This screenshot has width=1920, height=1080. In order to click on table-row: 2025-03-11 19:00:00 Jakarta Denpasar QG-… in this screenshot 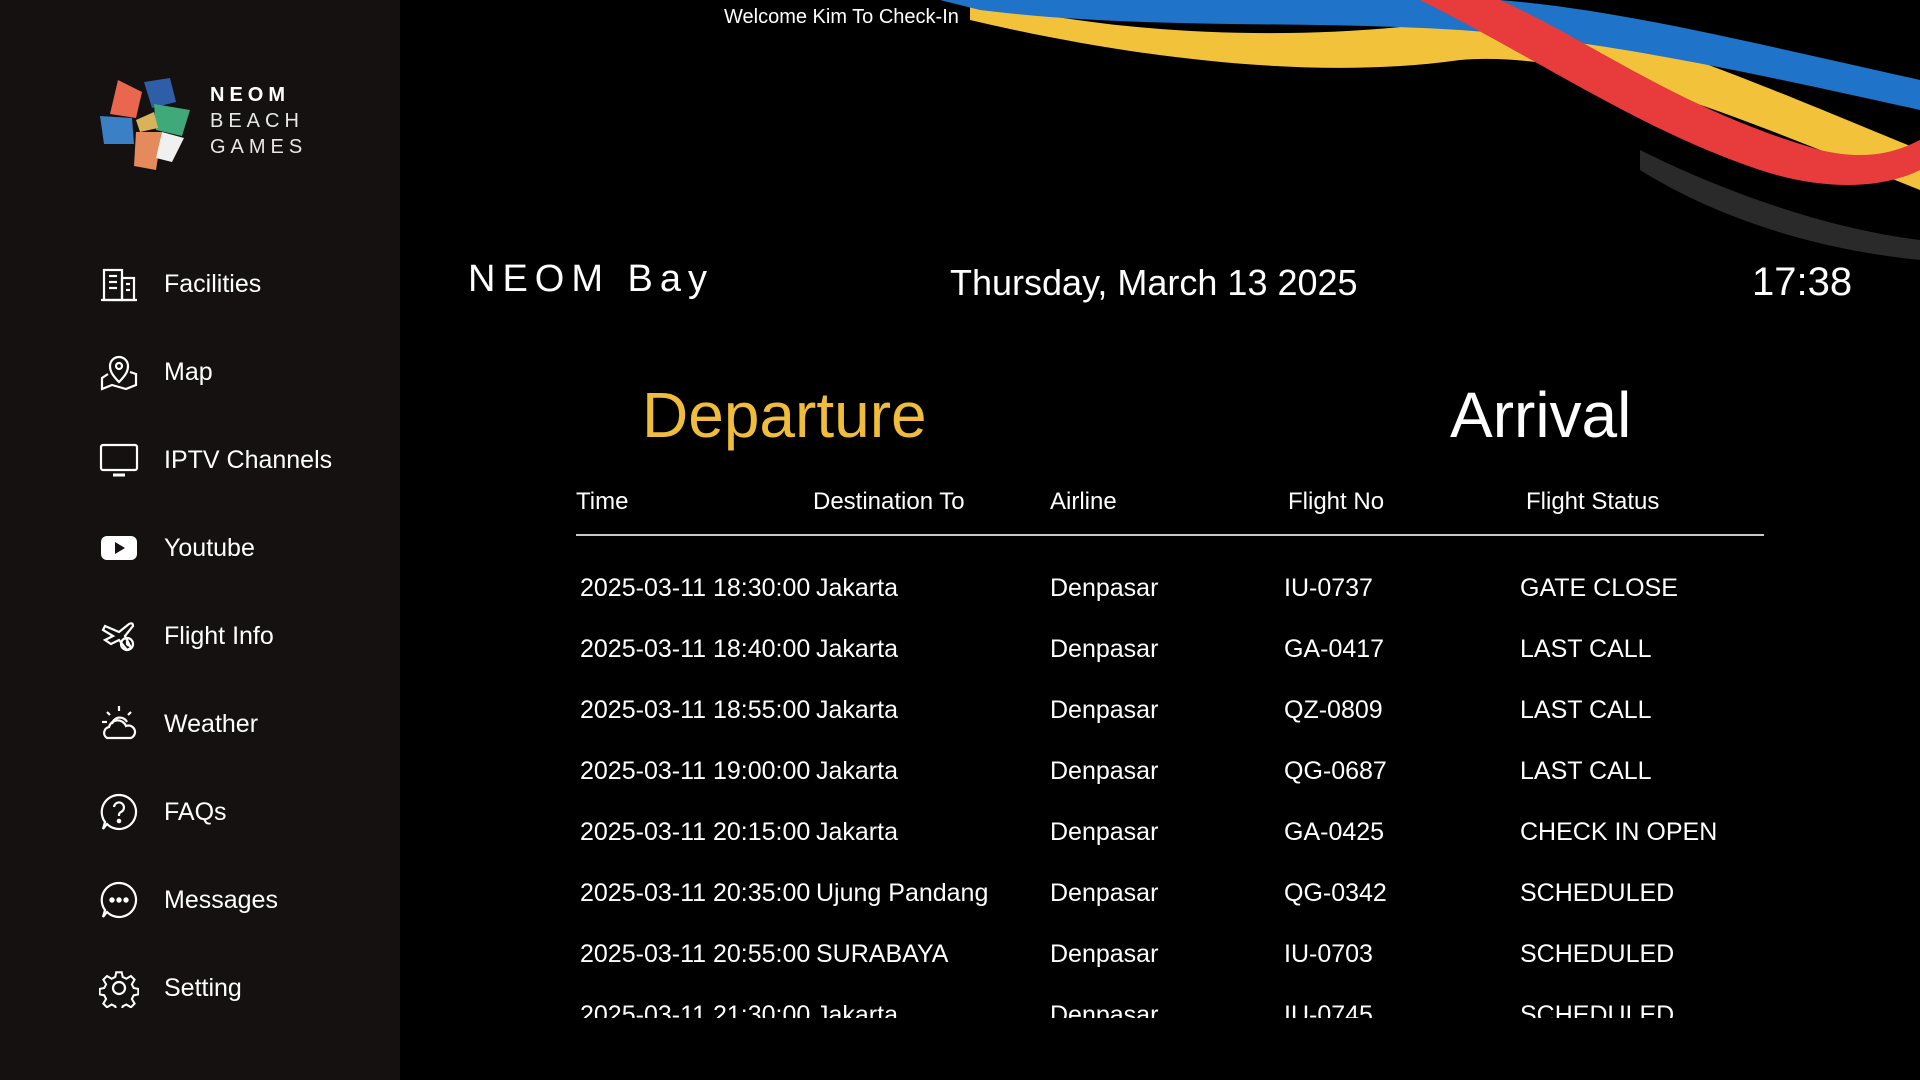, I will do `click(1170, 773)`.